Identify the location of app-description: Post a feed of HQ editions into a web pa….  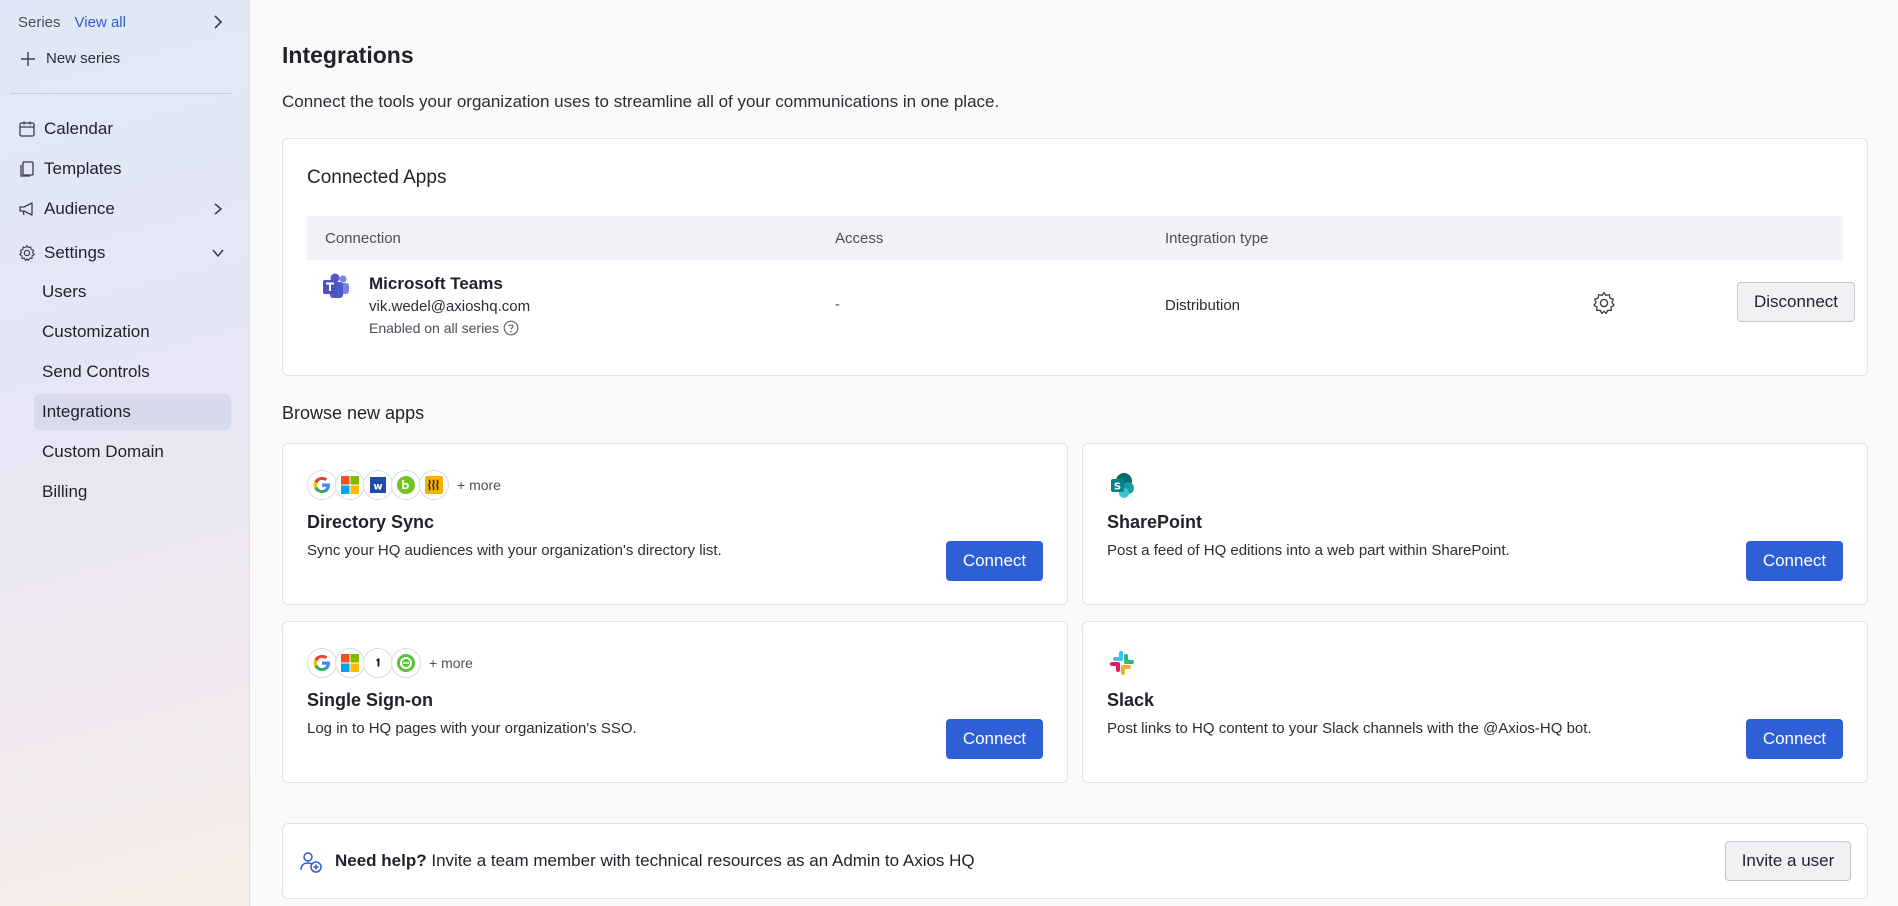
(1308, 550).